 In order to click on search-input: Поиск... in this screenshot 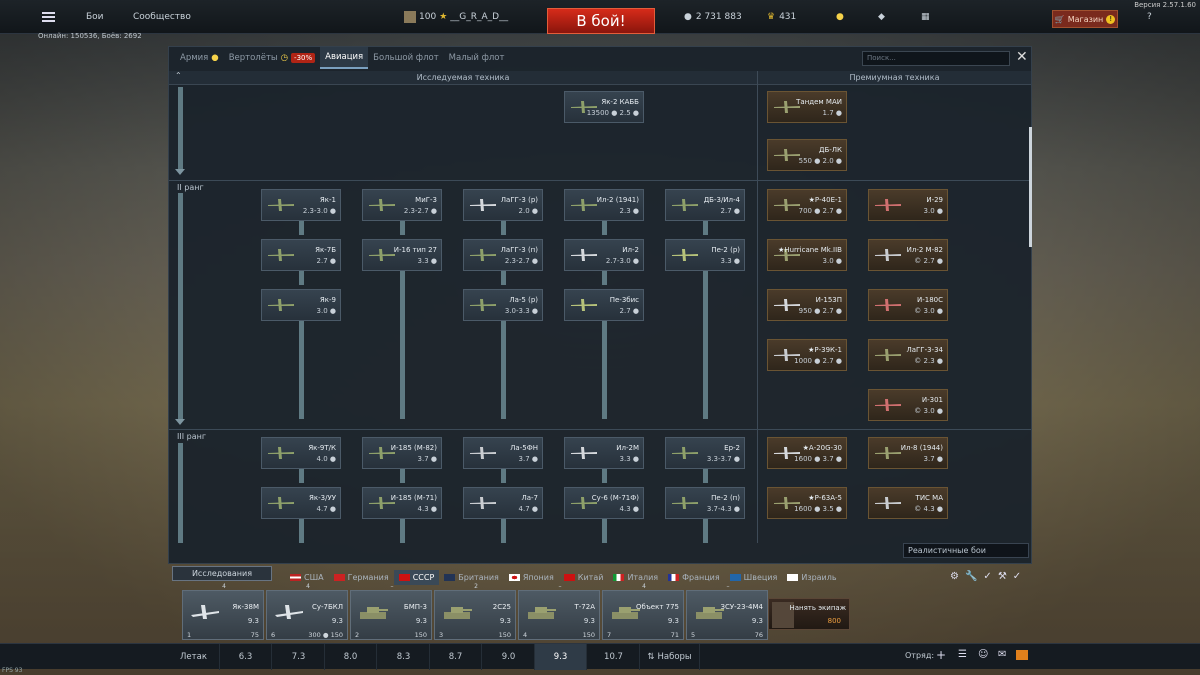, I will do `click(936, 58)`.